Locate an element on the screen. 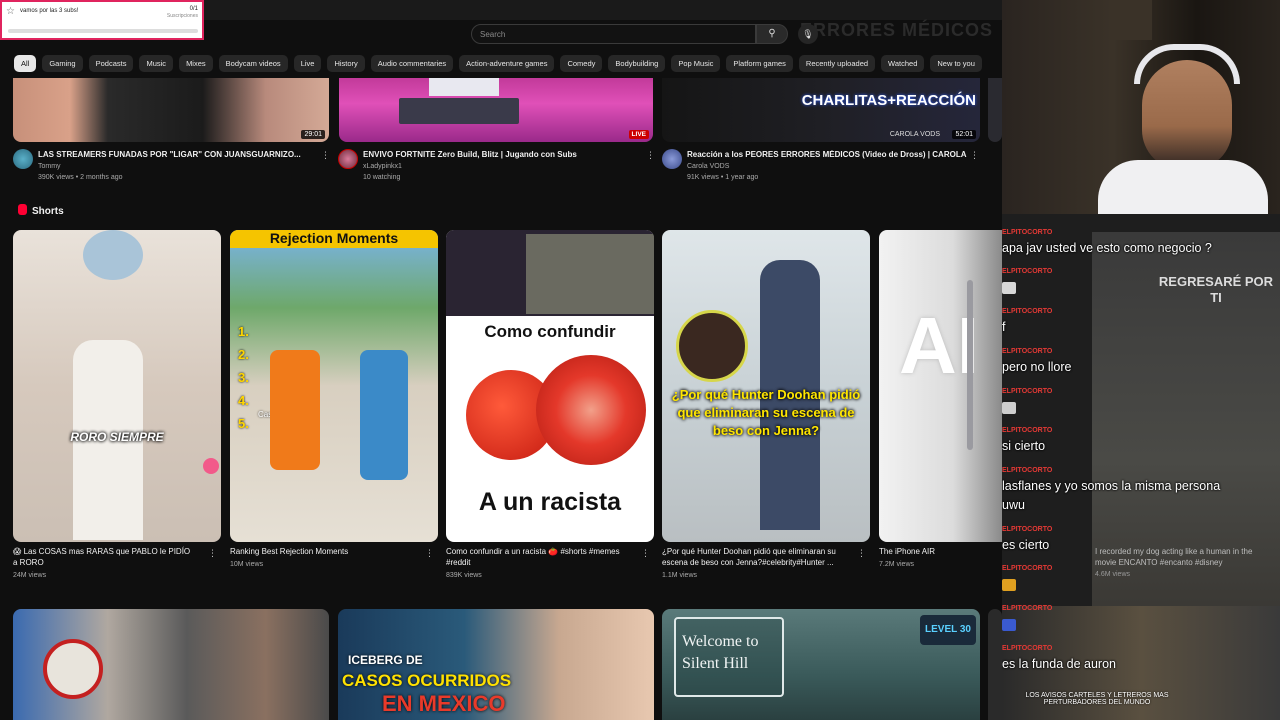  person-blue is located at coordinates (384, 415).